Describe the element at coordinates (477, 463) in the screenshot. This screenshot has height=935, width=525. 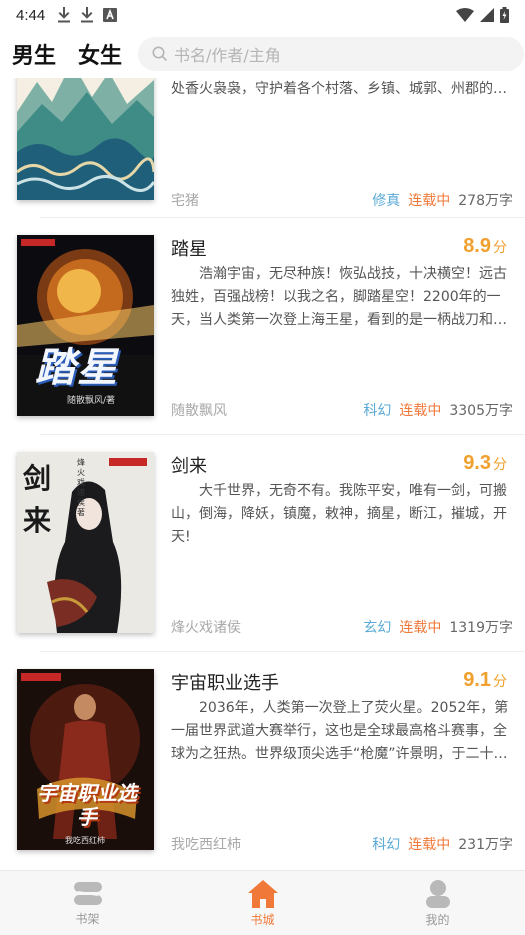
I see `score-value: 9.3` at that location.